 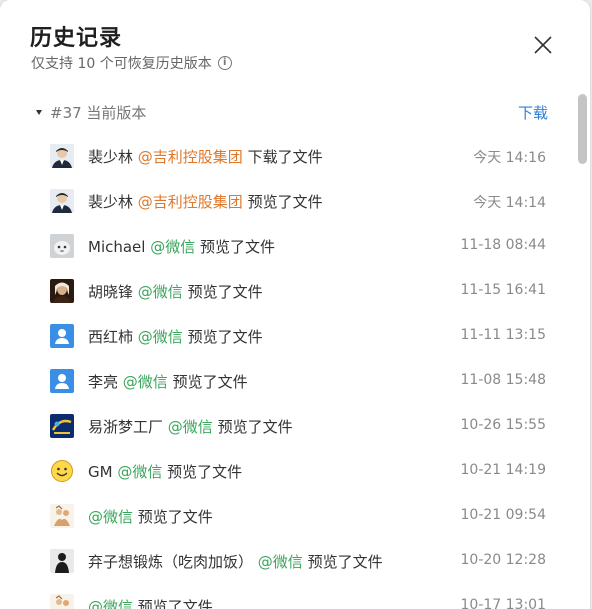 I want to click on history-entry: 西红柿 @微信 预览了文件 11-11 13:15, so click(x=290, y=336).